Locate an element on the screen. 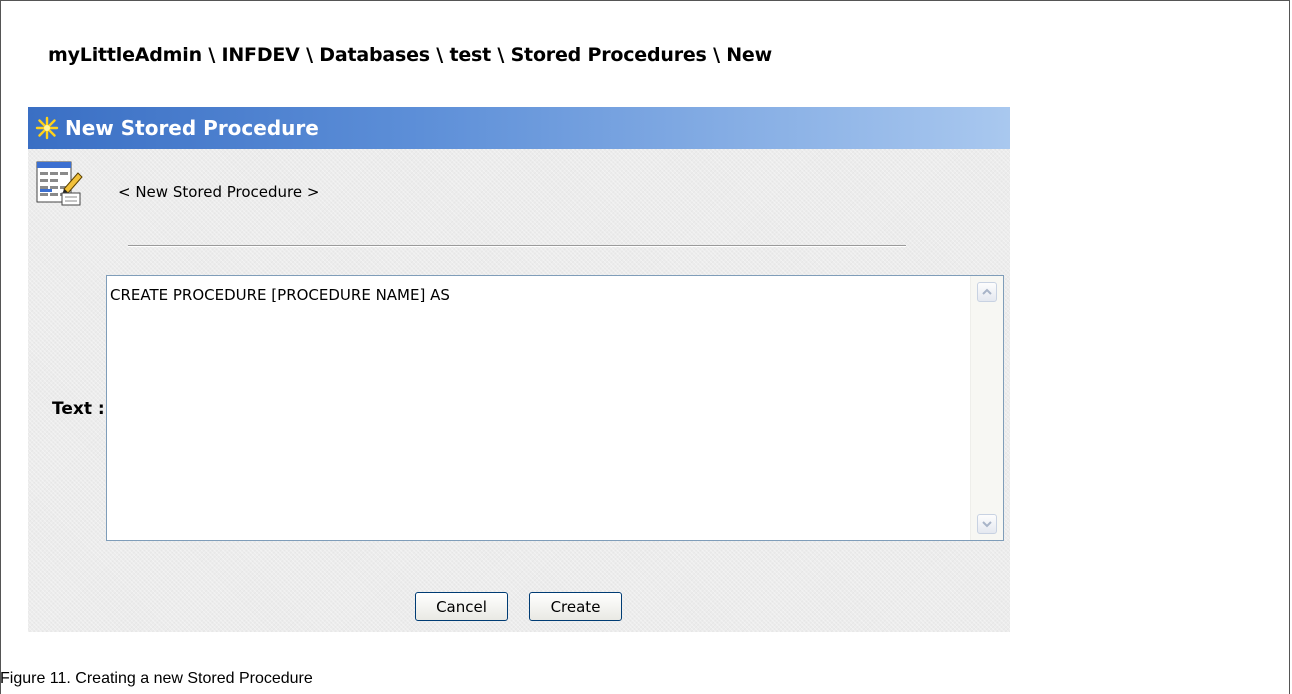 The width and height of the screenshot is (1292, 694). stored-procedure-icon is located at coordinates (59, 183).